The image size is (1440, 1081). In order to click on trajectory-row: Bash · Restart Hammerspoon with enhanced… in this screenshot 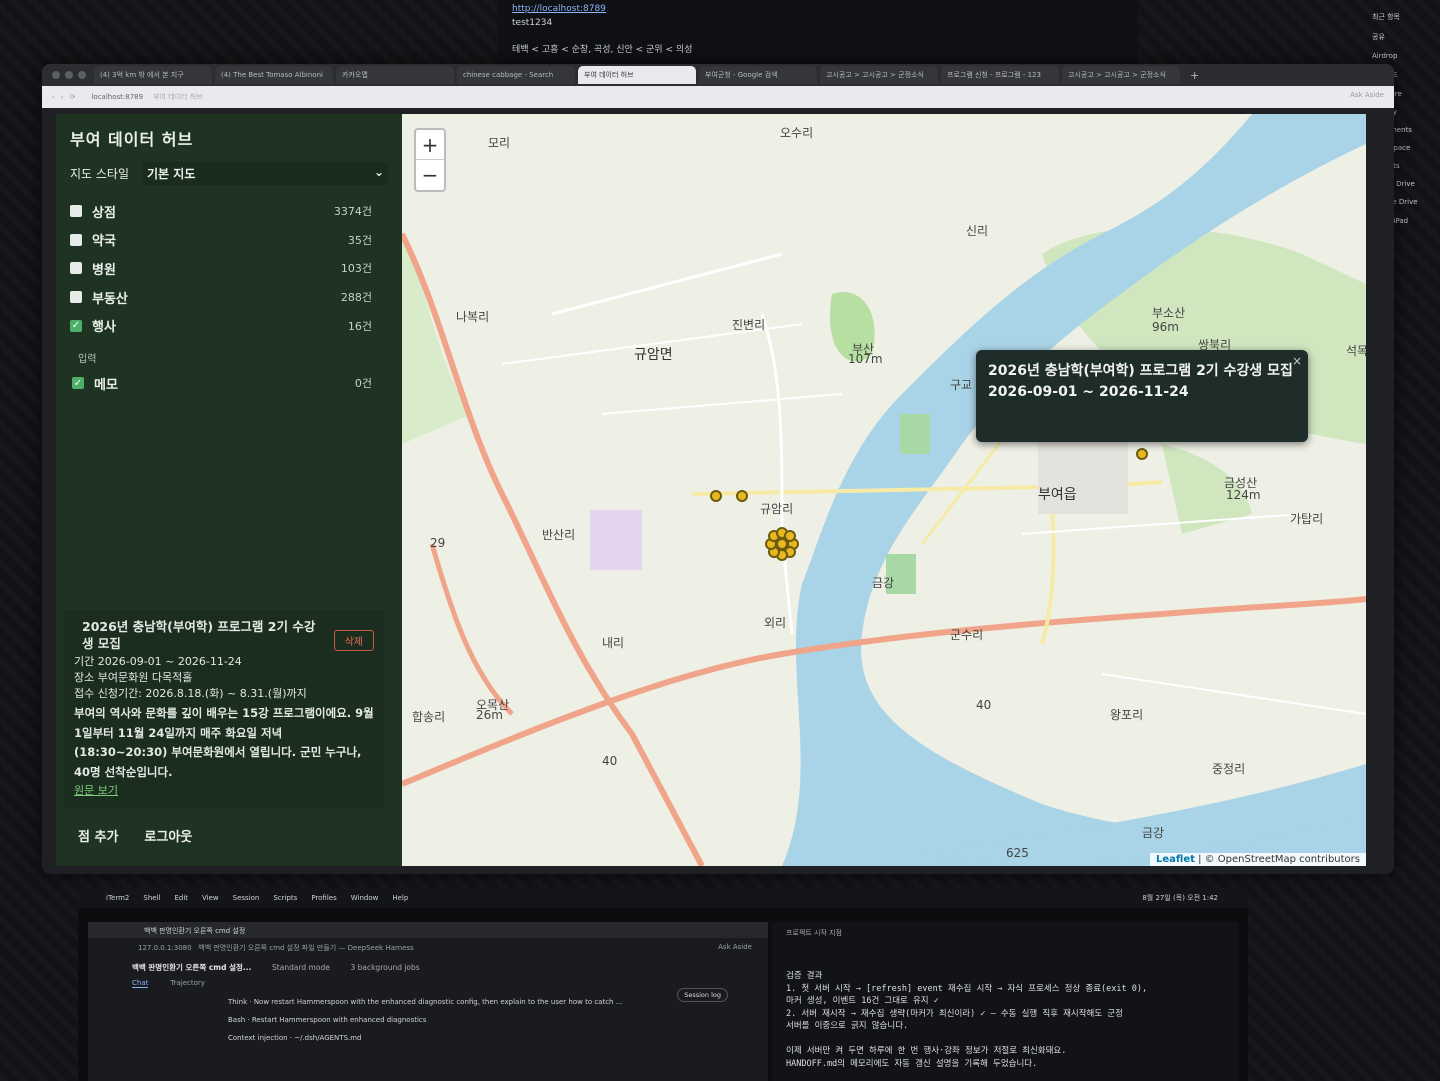, I will do `click(428, 1015)`.